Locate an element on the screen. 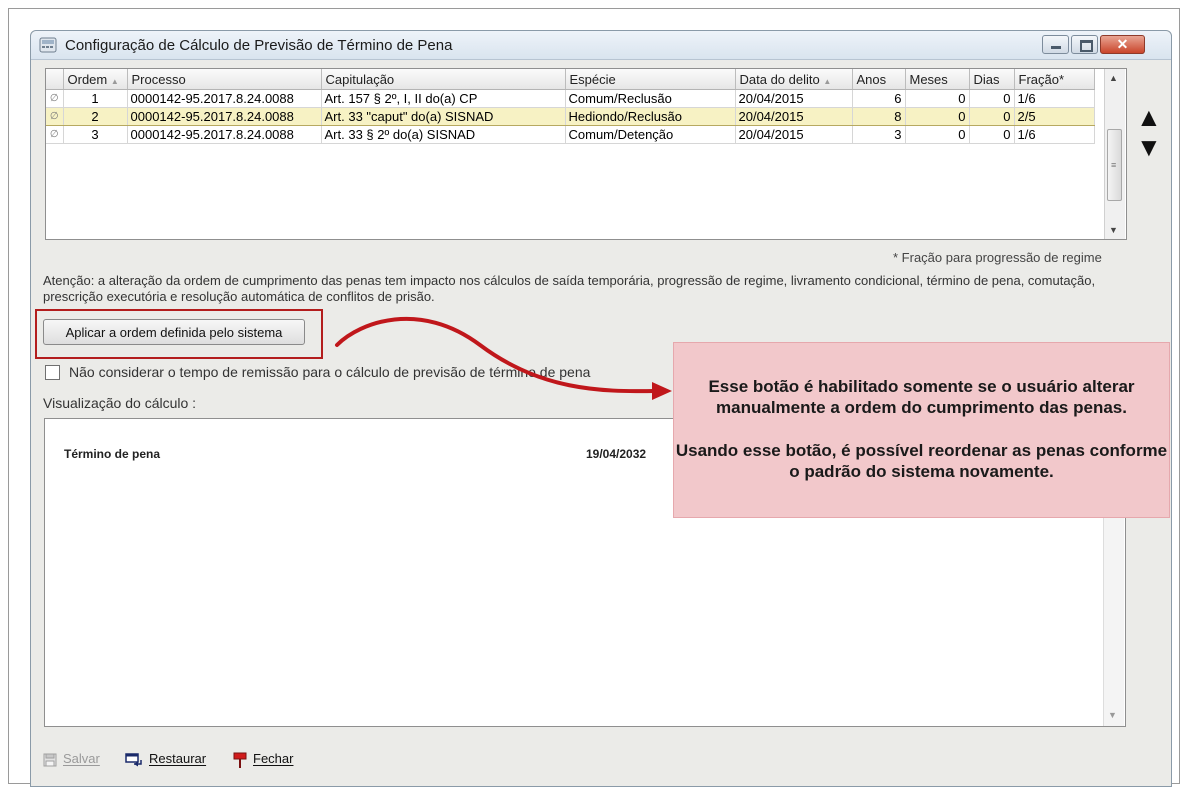 This screenshot has width=1190, height=789. close-button: Fechar is located at coordinates (263, 759).